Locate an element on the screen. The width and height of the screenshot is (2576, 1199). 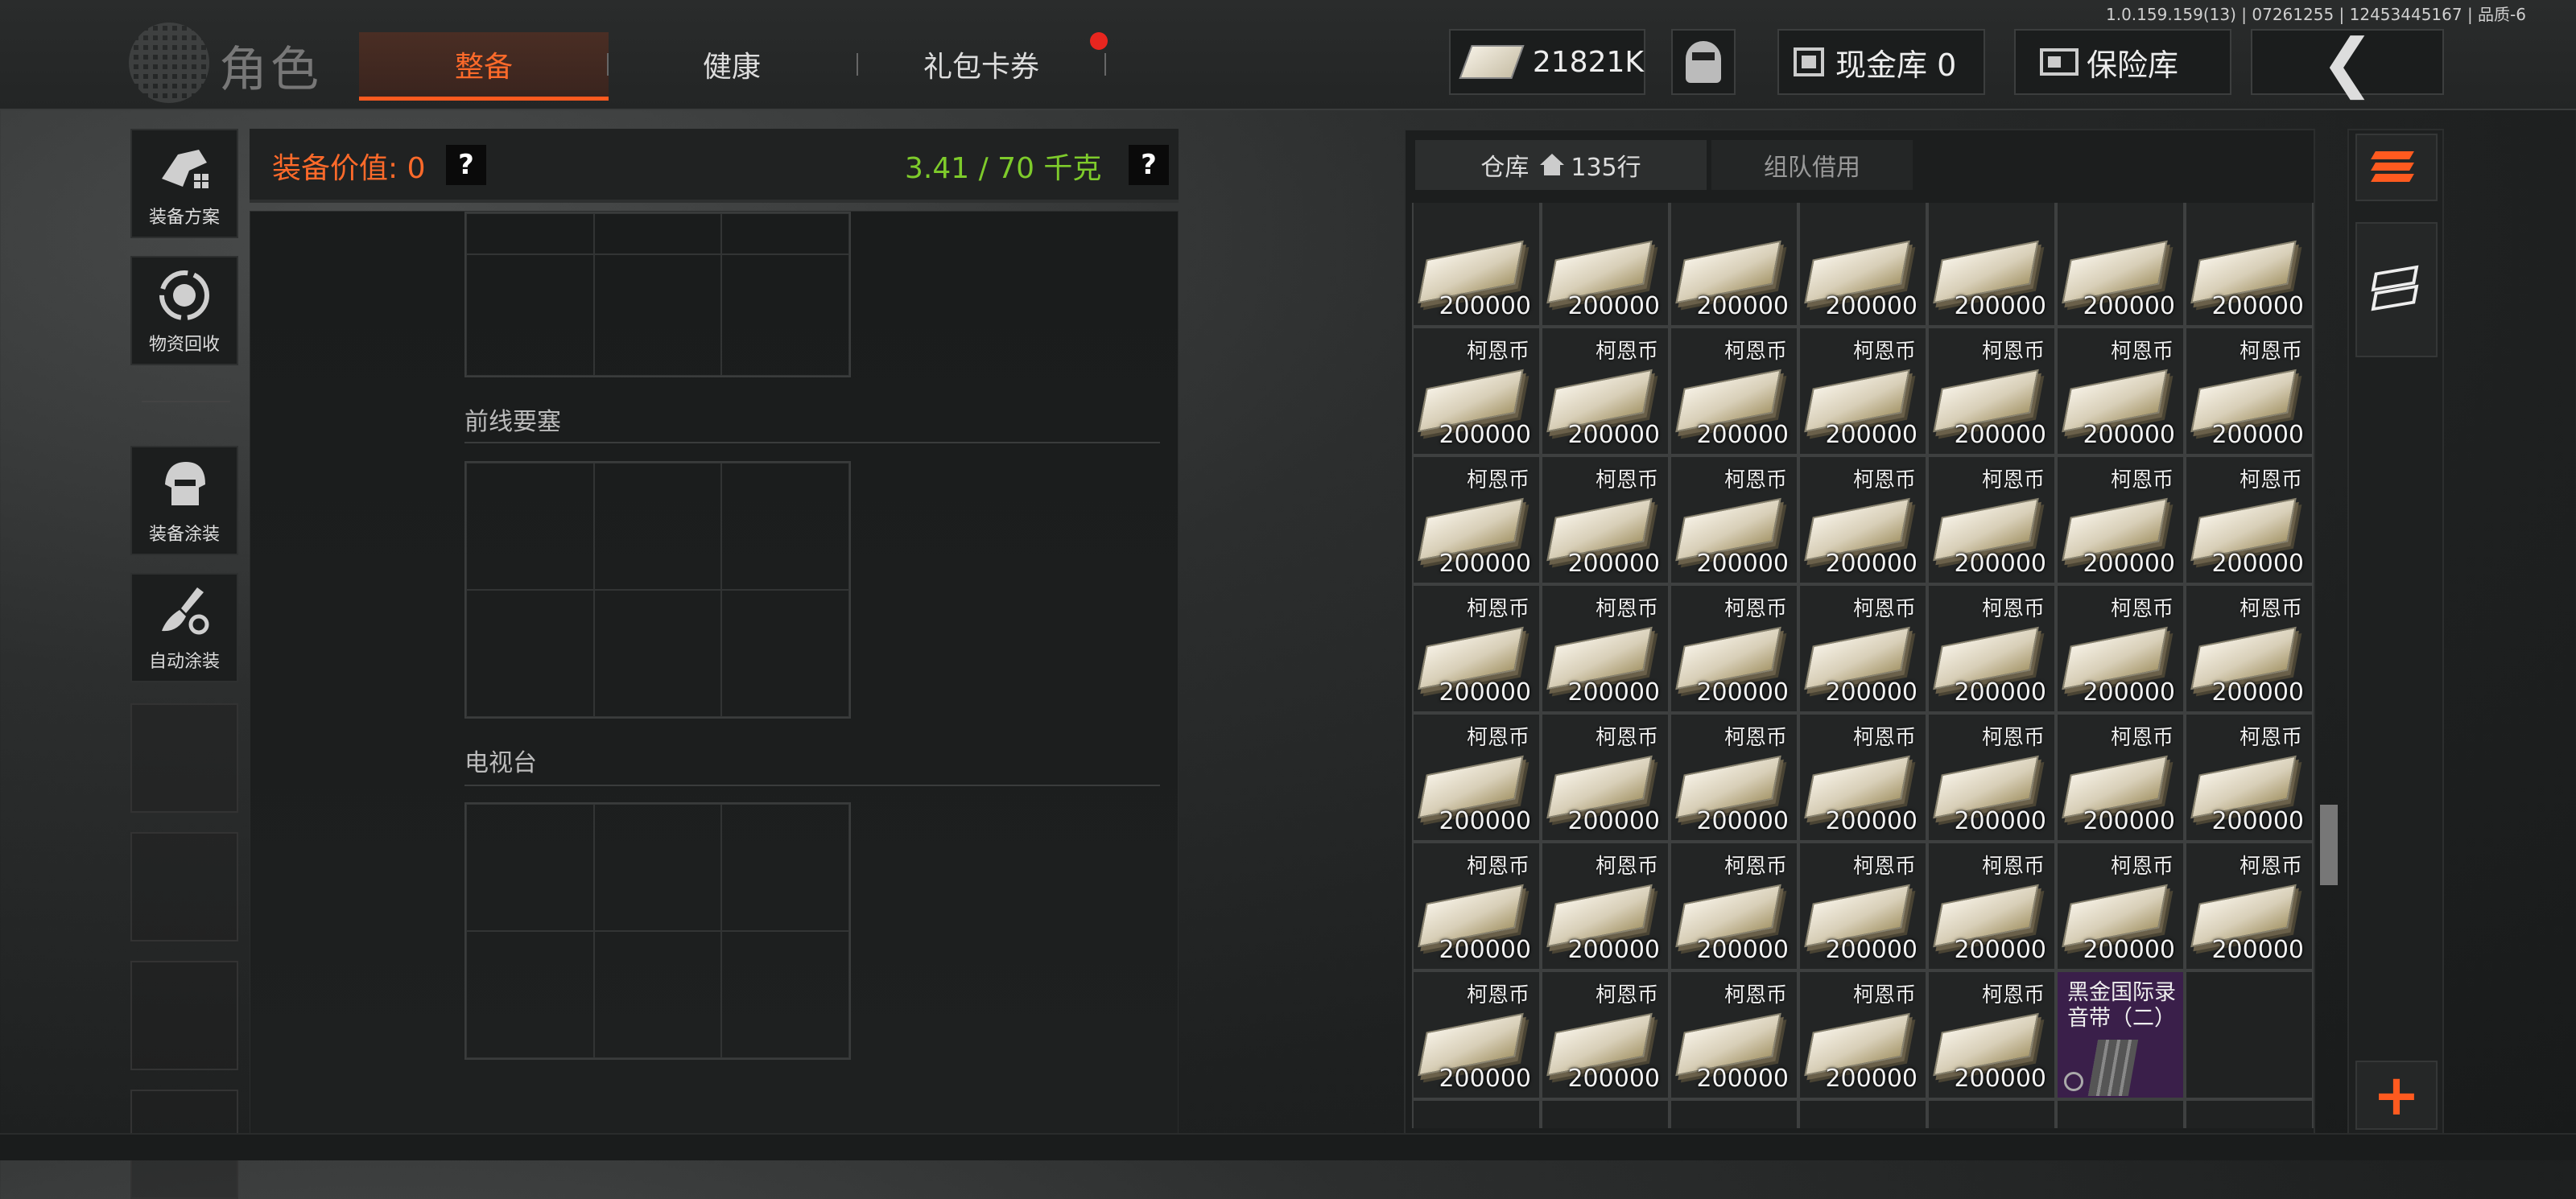
tab-loadout: 整备 is located at coordinates (484, 66).